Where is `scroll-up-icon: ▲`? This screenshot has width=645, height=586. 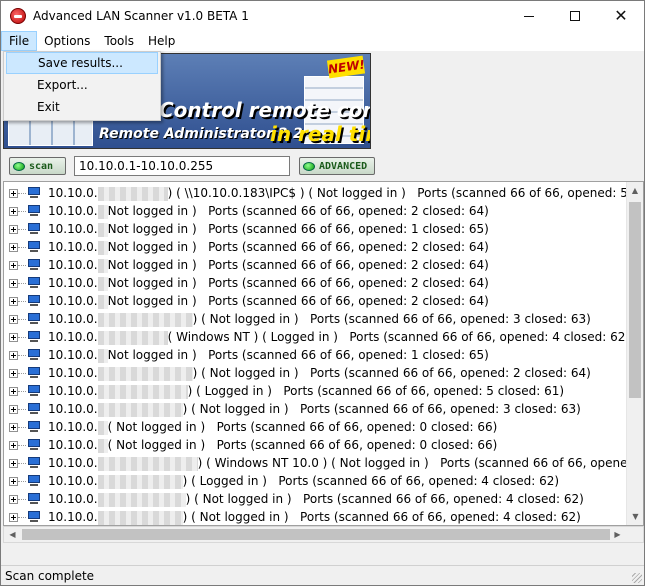
scroll-up-icon: ▲ is located at coordinates (635, 190).